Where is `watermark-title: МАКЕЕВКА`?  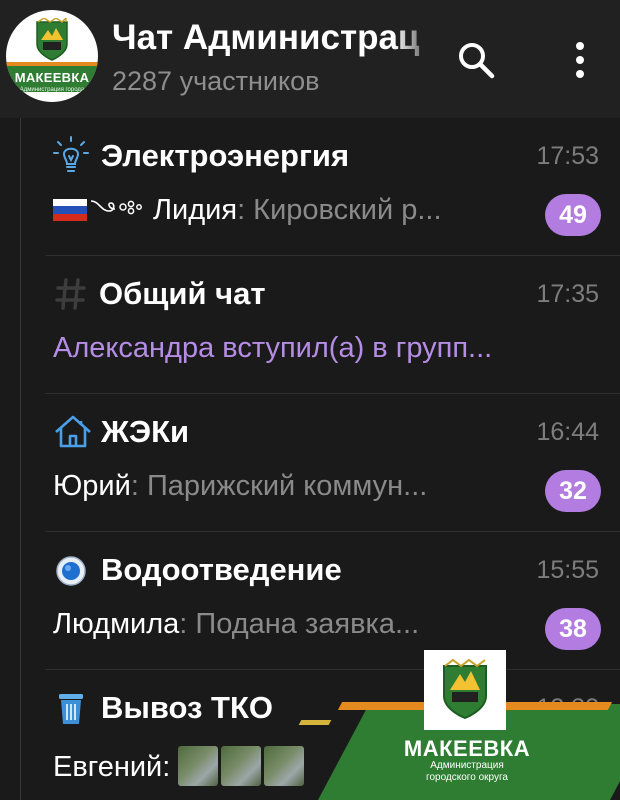
watermark-title: МАКЕЕВКА is located at coordinates (467, 748).